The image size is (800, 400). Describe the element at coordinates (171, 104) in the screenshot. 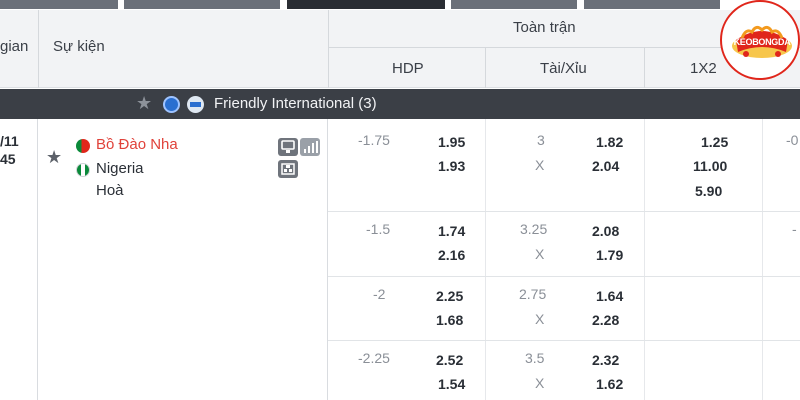

I see `fifa-globe-icon` at that location.